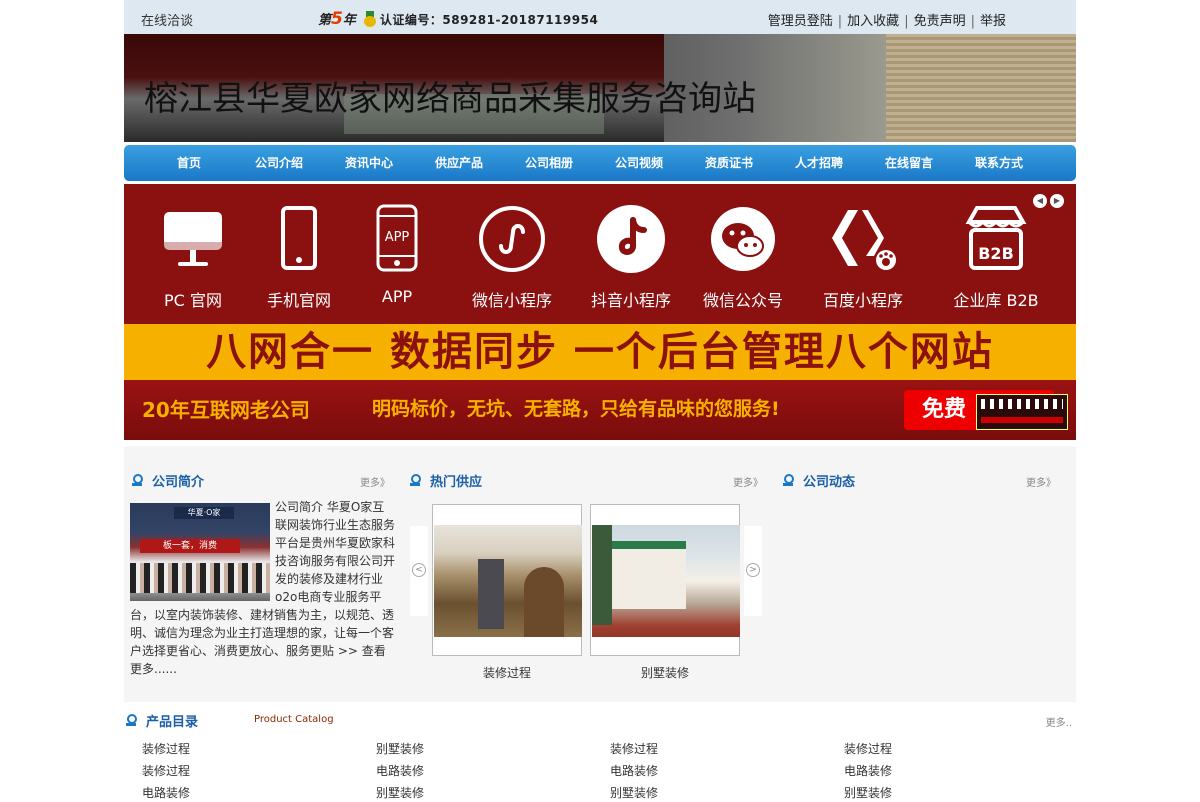  I want to click on supply-caption: 别墅装修, so click(665, 672).